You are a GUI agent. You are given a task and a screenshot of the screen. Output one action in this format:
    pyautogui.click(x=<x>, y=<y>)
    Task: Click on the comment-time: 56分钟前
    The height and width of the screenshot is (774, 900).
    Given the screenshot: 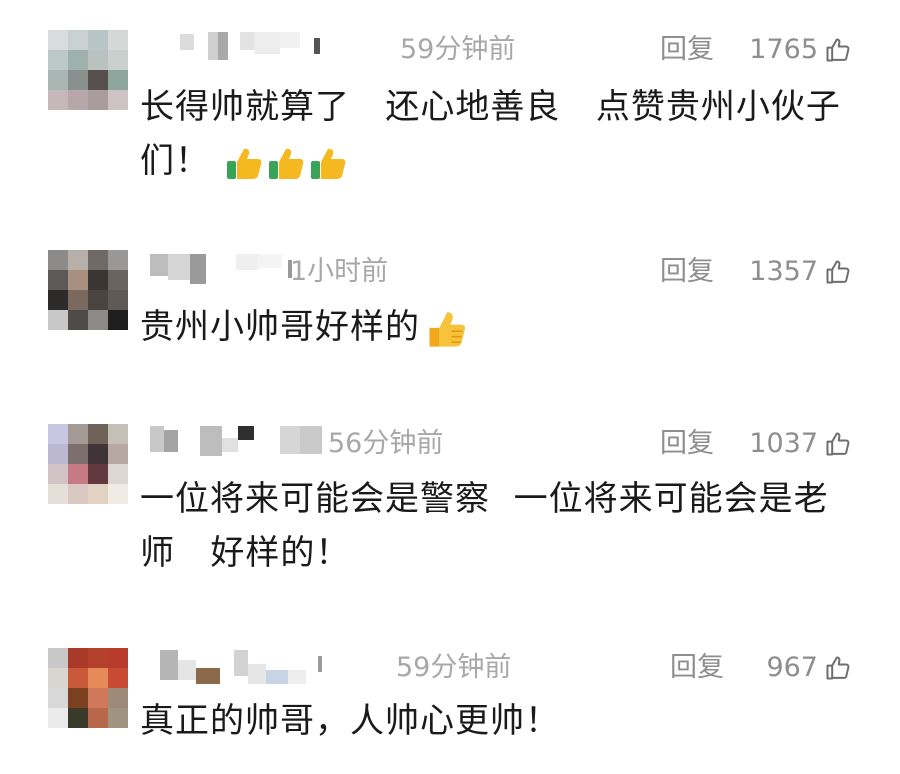 What is the action you would take?
    pyautogui.click(x=386, y=443)
    